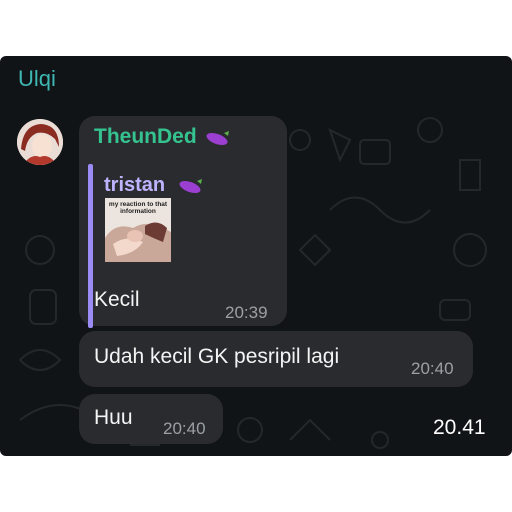 This screenshot has height=512, width=512. Describe the element at coordinates (37, 79) in the screenshot. I see `chat-title: Ulqi` at that location.